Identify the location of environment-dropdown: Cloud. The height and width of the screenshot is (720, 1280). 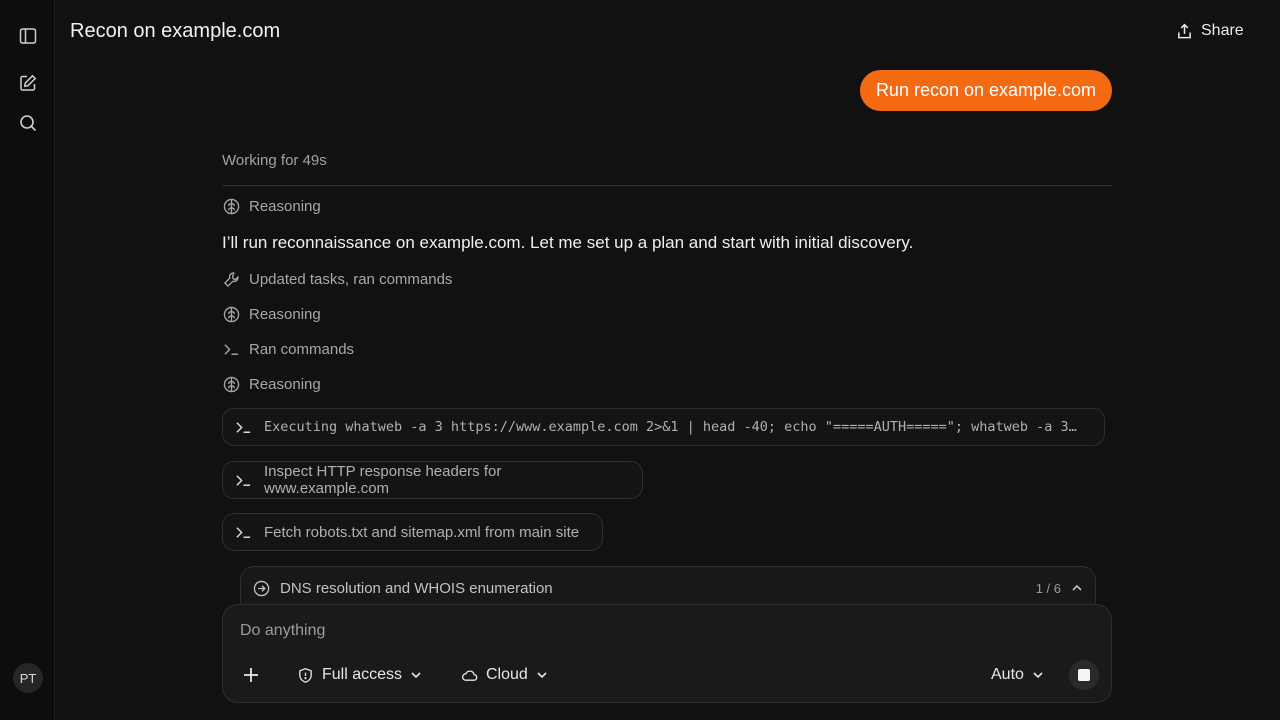
(504, 675).